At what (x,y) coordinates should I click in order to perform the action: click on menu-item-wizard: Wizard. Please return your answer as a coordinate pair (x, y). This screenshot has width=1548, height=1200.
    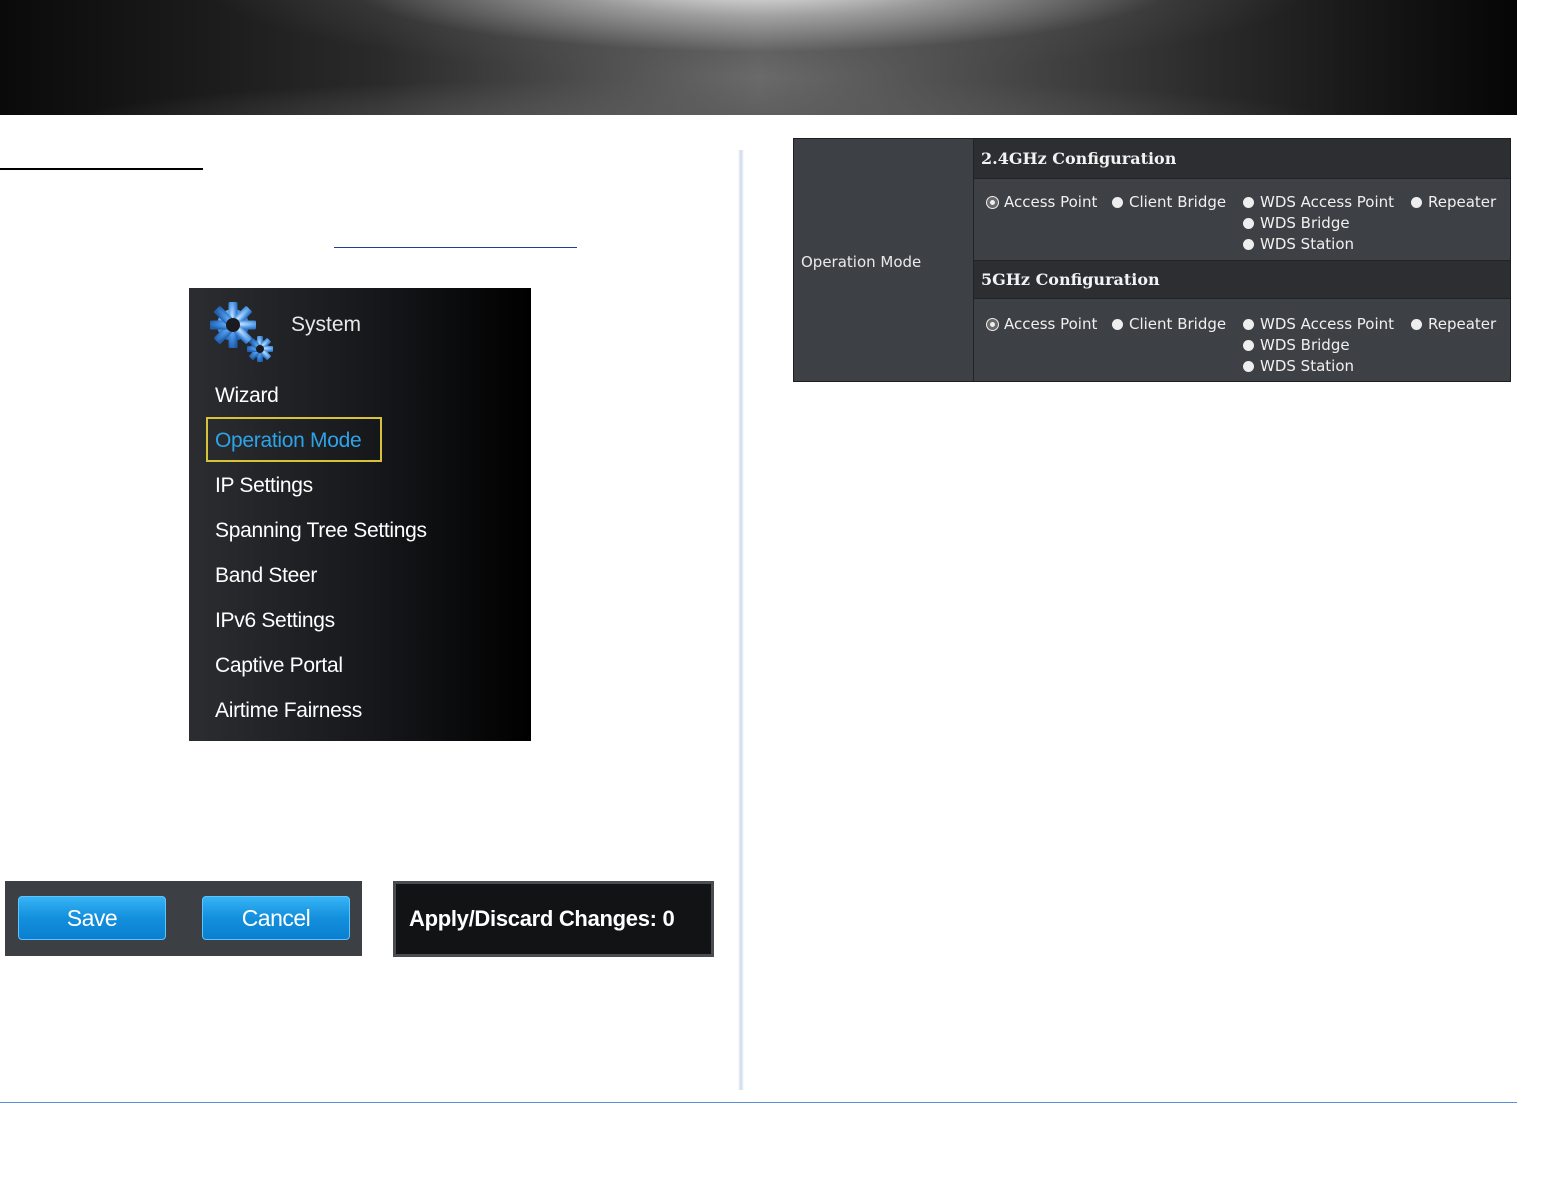
    Looking at the image, I should click on (247, 396).